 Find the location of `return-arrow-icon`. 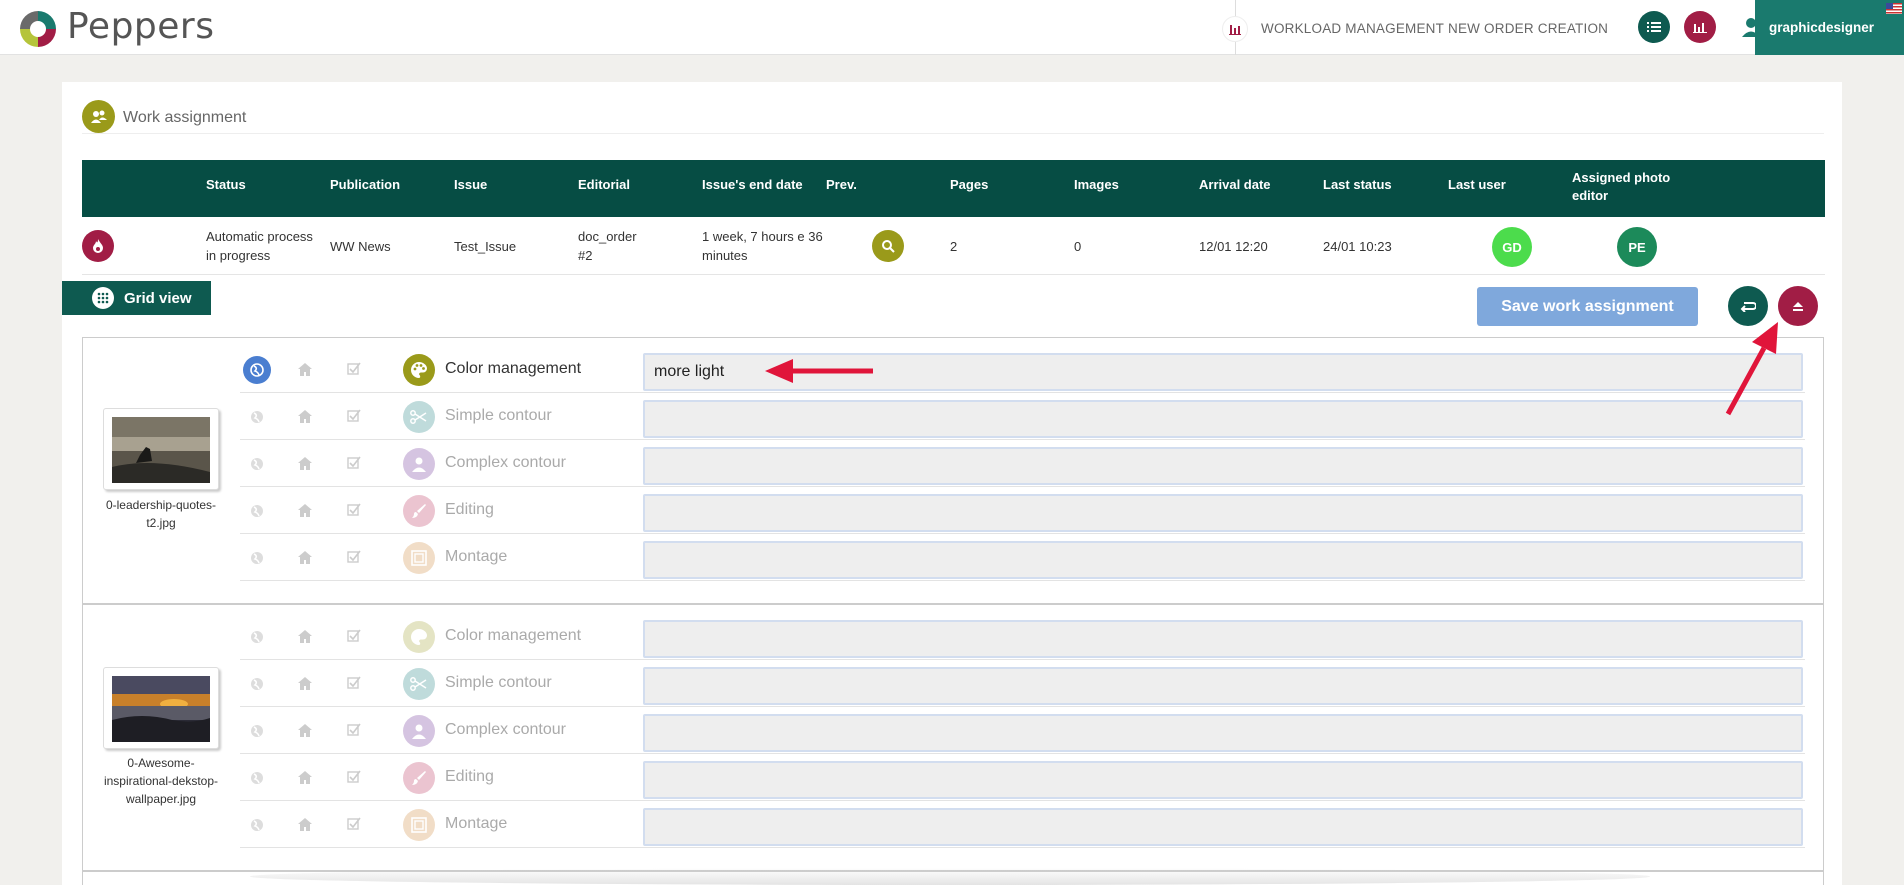

return-arrow-icon is located at coordinates (1748, 307).